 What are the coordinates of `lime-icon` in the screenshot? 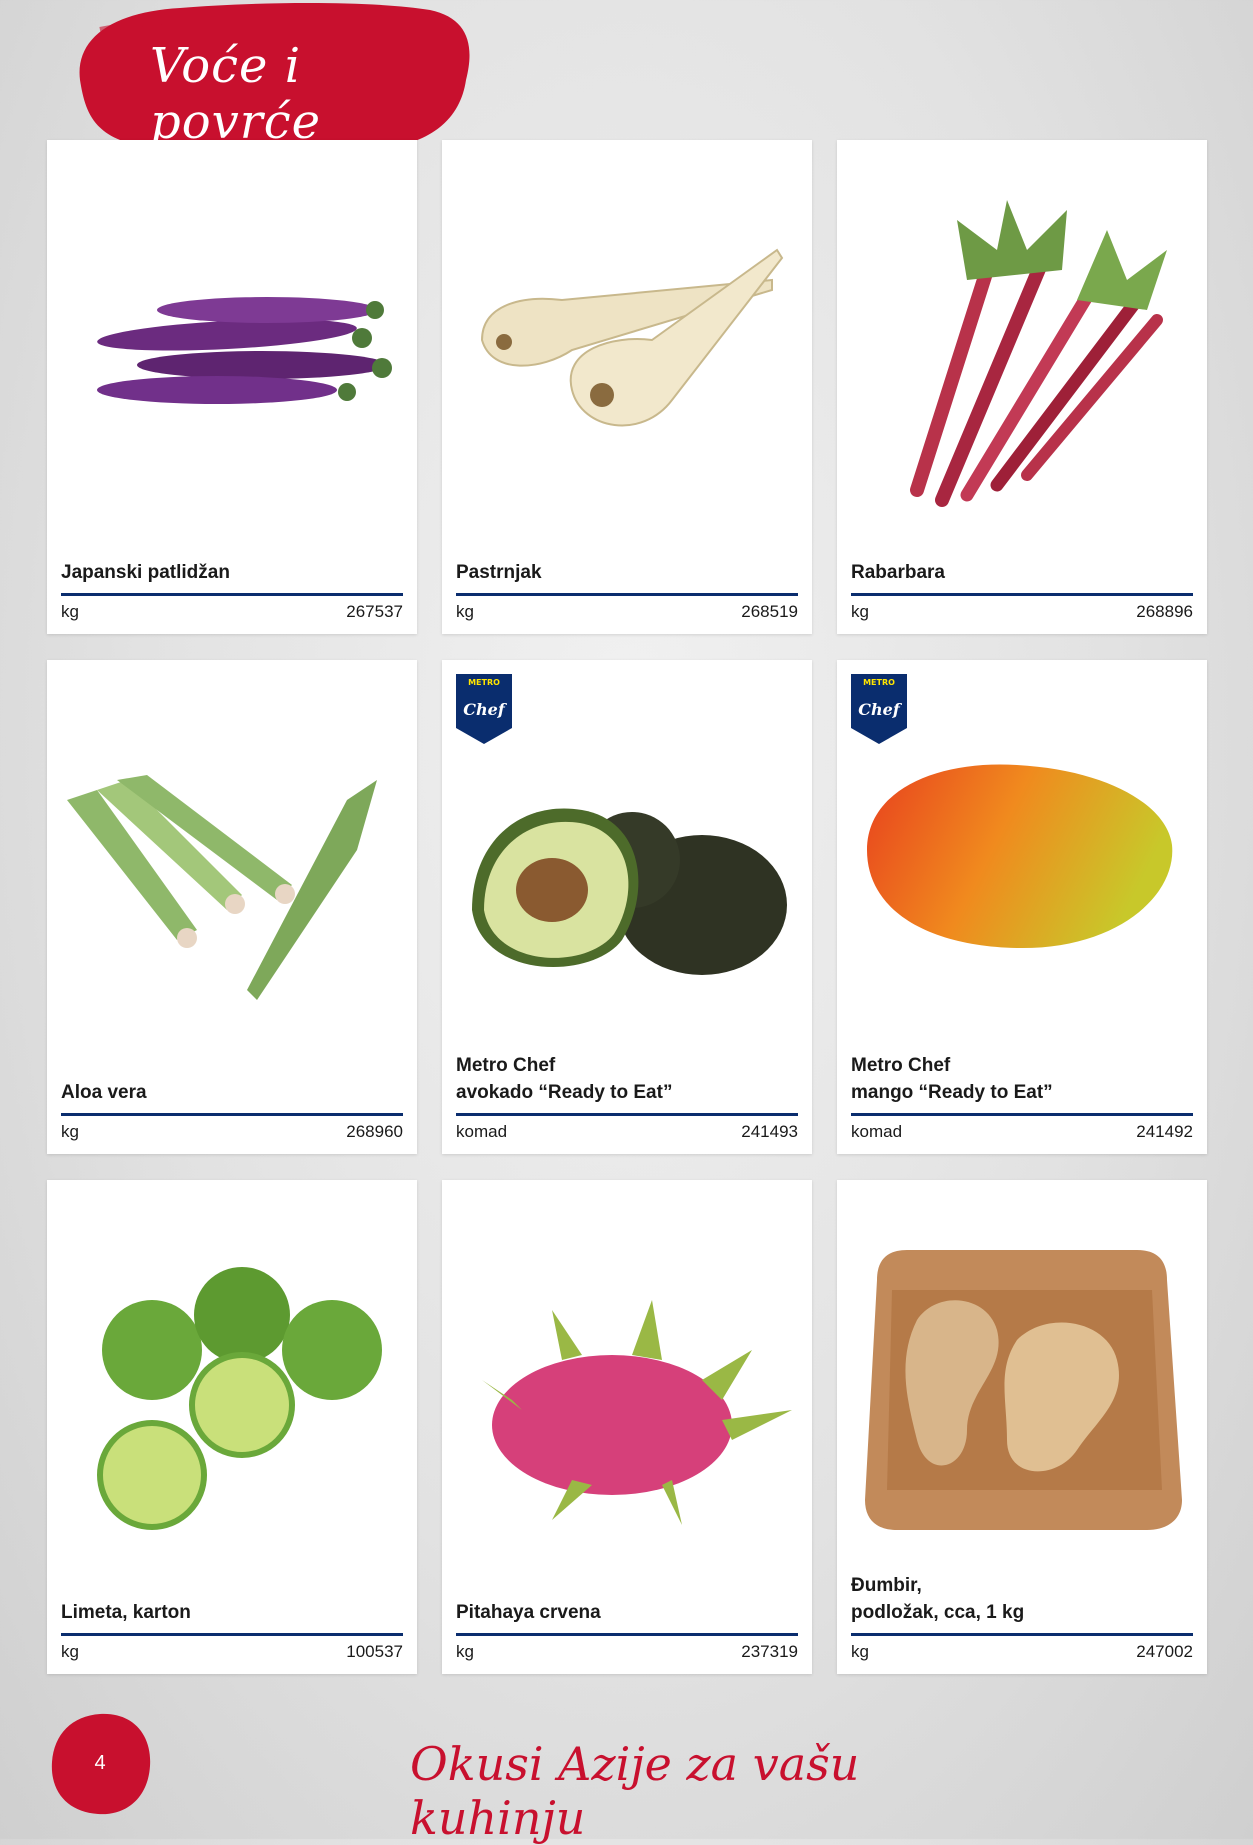 It's located at (239, 1398).